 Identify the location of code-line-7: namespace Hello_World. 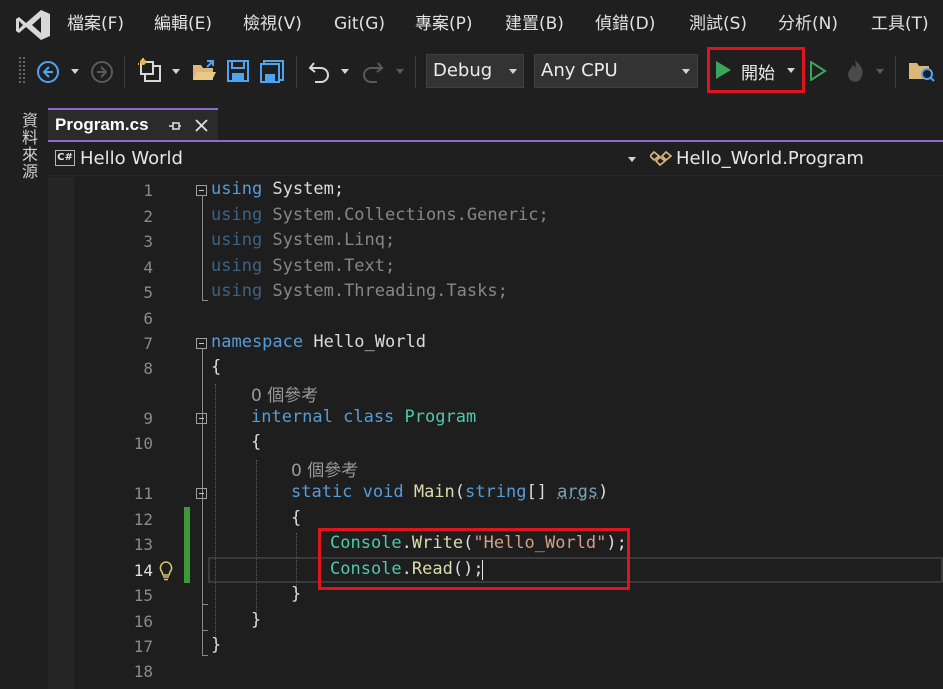
(318, 342).